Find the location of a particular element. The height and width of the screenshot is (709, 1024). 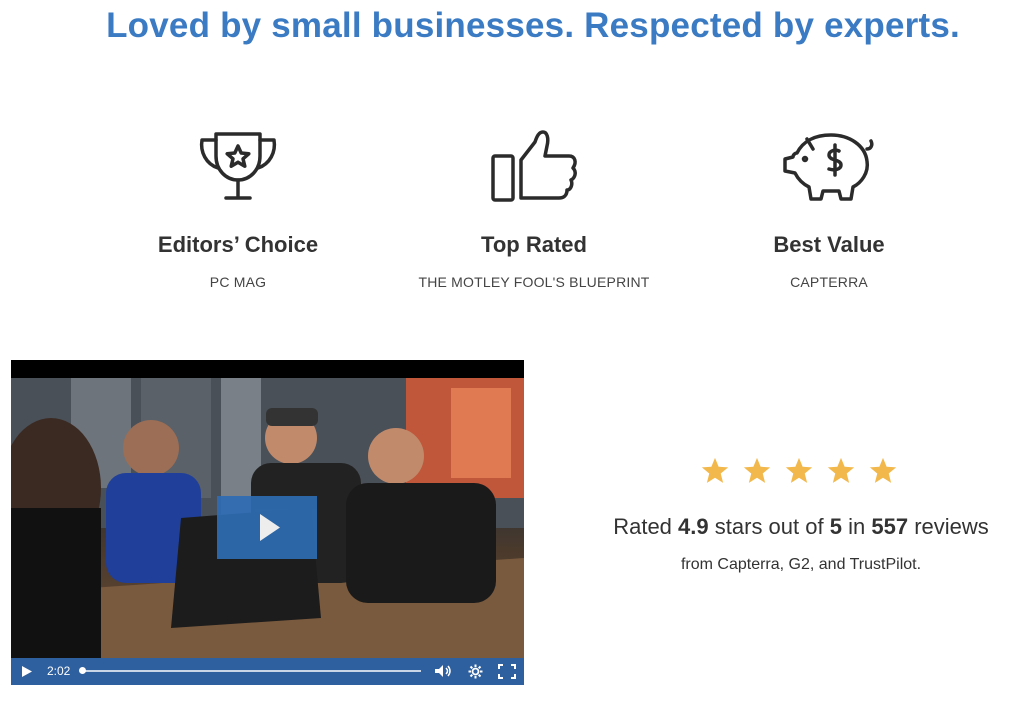

trophy-icon is located at coordinates (238, 166).